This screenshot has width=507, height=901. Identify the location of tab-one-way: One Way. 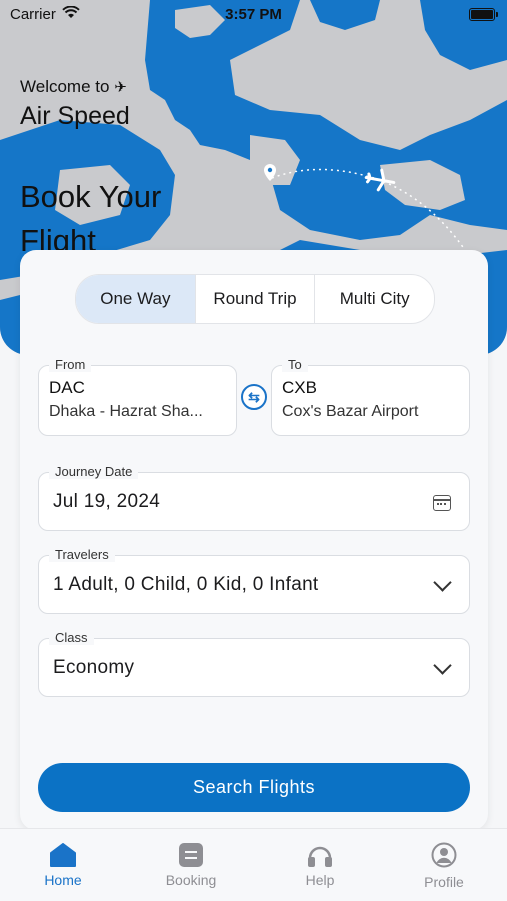
(135, 299).